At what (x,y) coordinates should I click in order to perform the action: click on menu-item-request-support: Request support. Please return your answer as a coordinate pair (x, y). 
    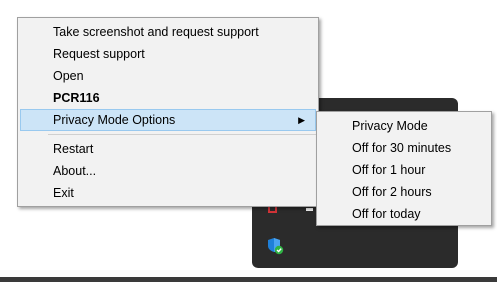
    Looking at the image, I should click on (168, 54).